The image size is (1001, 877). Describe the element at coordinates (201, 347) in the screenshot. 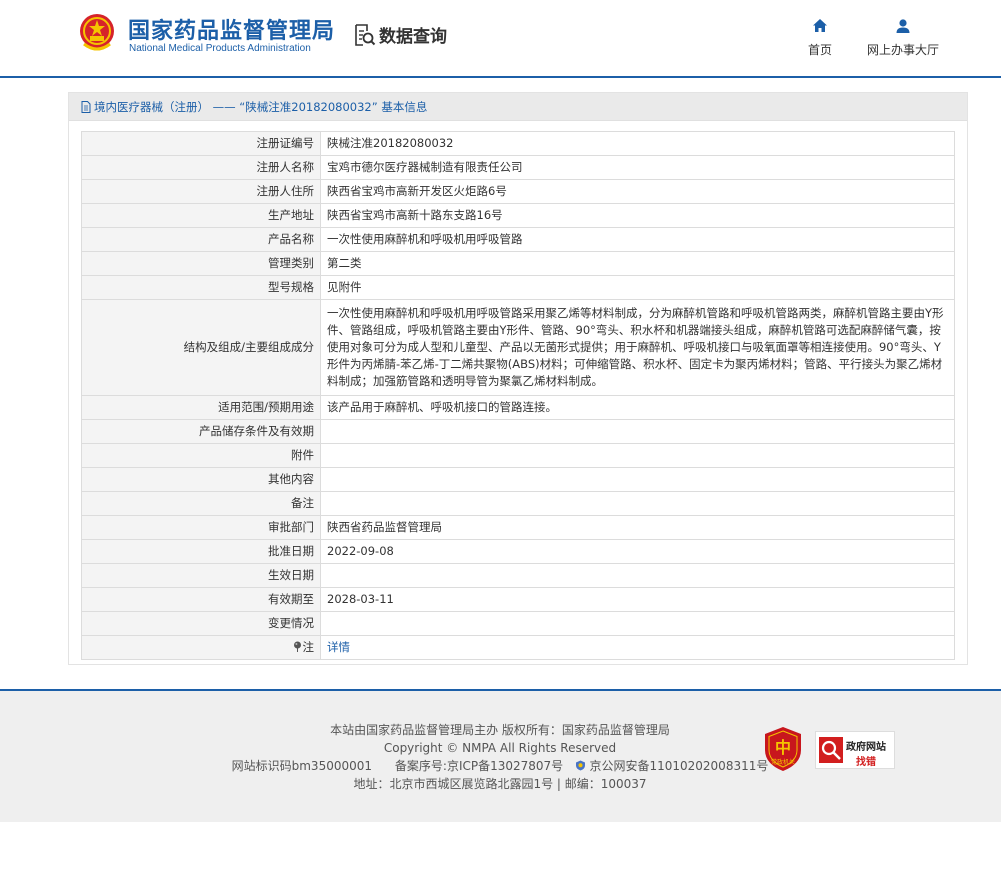

I see `row-label: 结构及组成/主要组成成分` at that location.